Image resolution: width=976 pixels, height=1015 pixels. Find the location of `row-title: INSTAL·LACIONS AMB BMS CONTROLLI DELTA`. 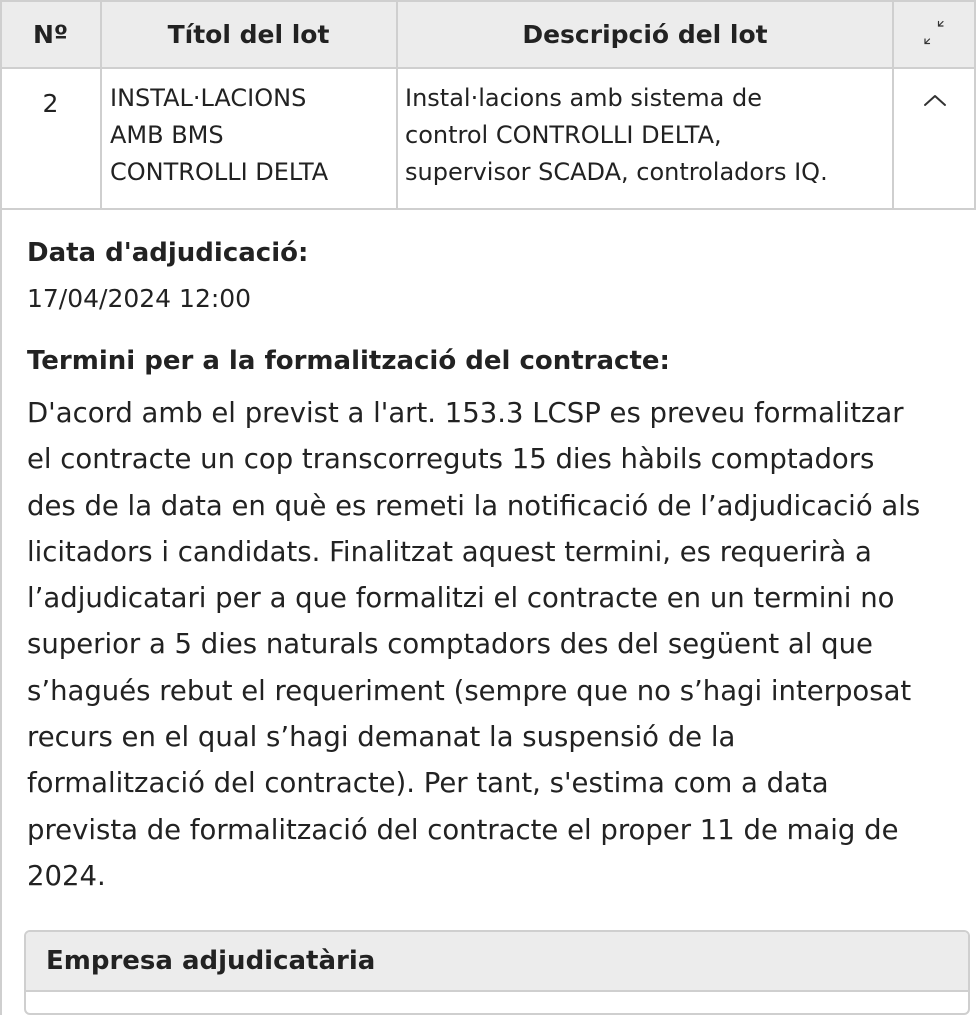

row-title: INSTAL·LACIONS AMB BMS CONTROLLI DELTA is located at coordinates (252, 135).